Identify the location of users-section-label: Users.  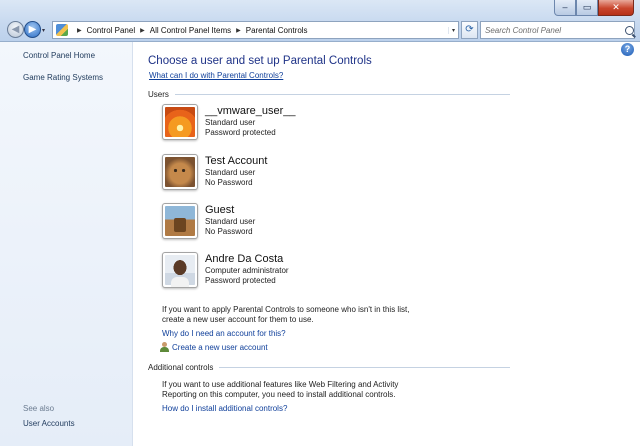
(158, 94).